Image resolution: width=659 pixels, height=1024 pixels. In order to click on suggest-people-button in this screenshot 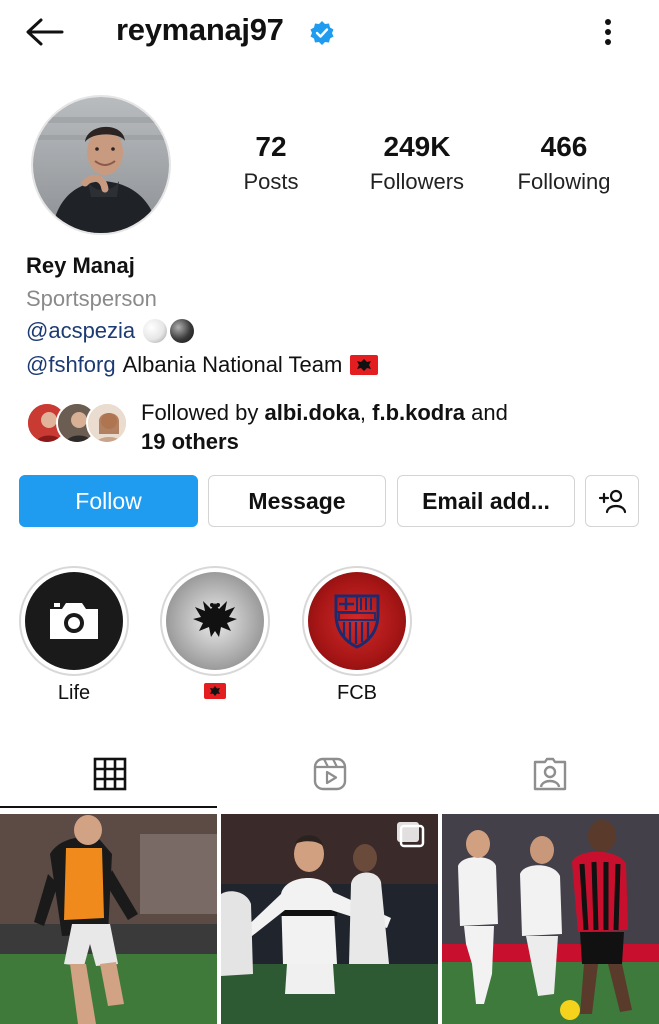, I will do `click(612, 501)`.